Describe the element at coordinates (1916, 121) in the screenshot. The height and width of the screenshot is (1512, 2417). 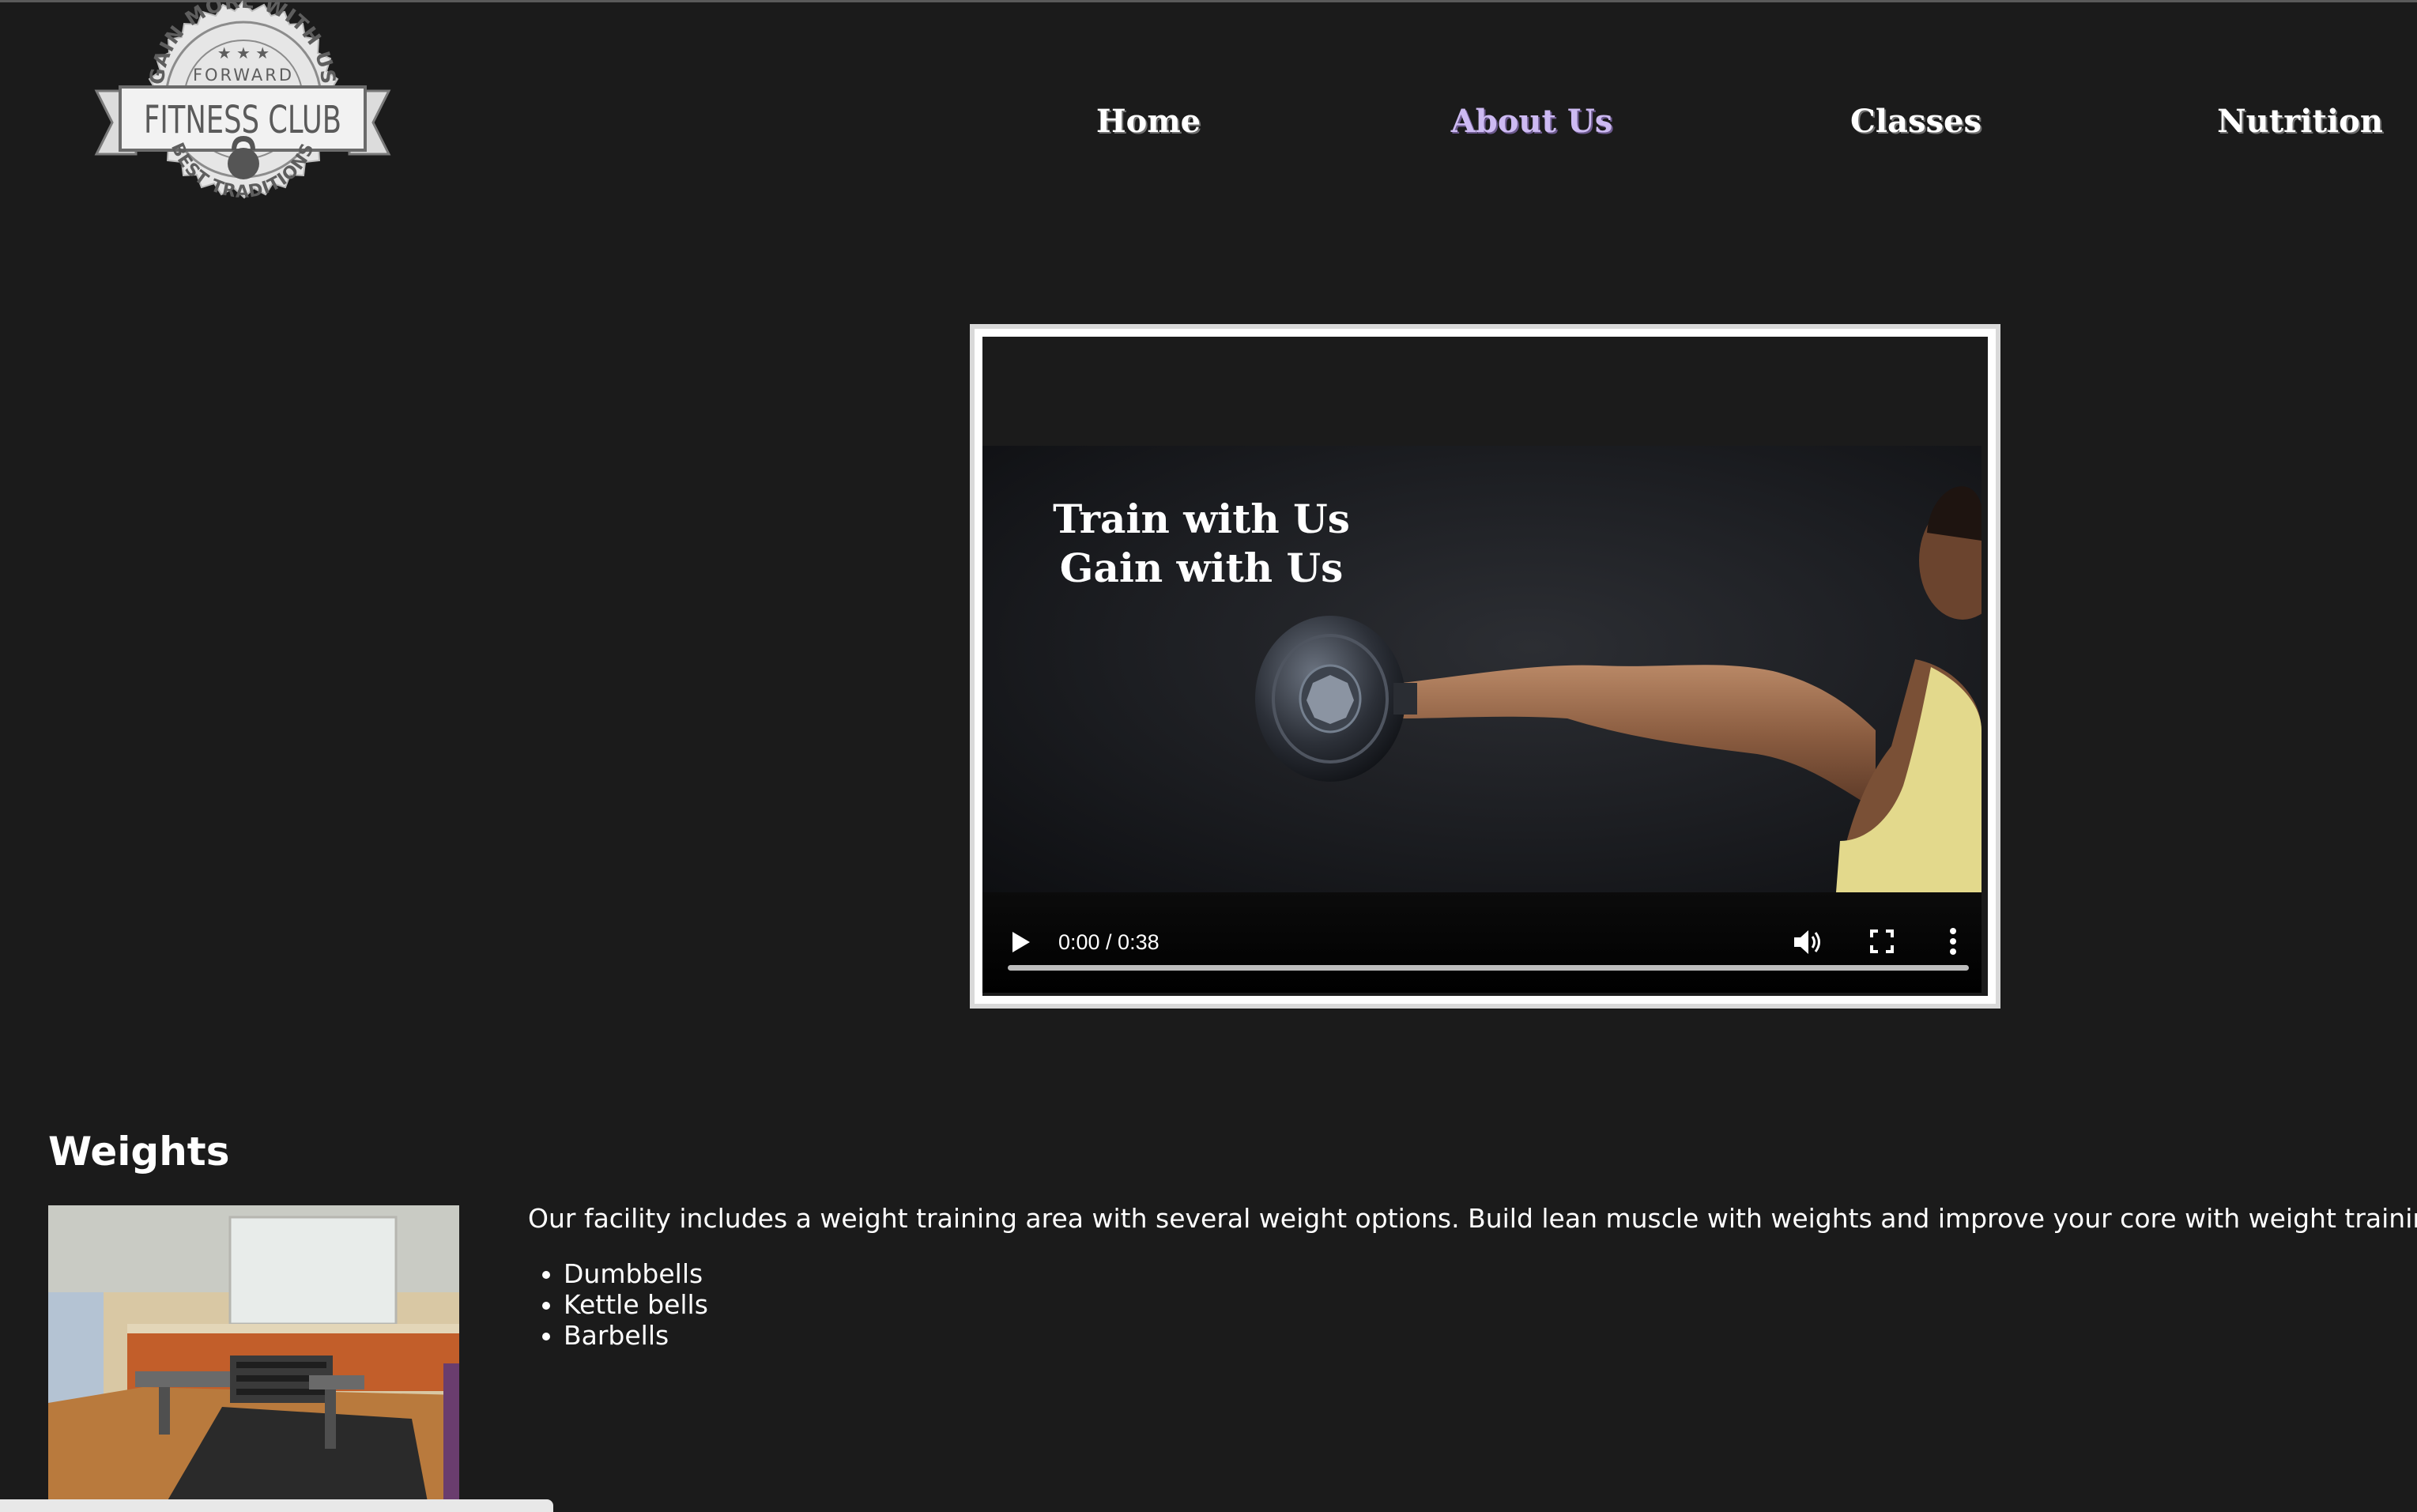
I see `nav-classes-link: Classes` at that location.